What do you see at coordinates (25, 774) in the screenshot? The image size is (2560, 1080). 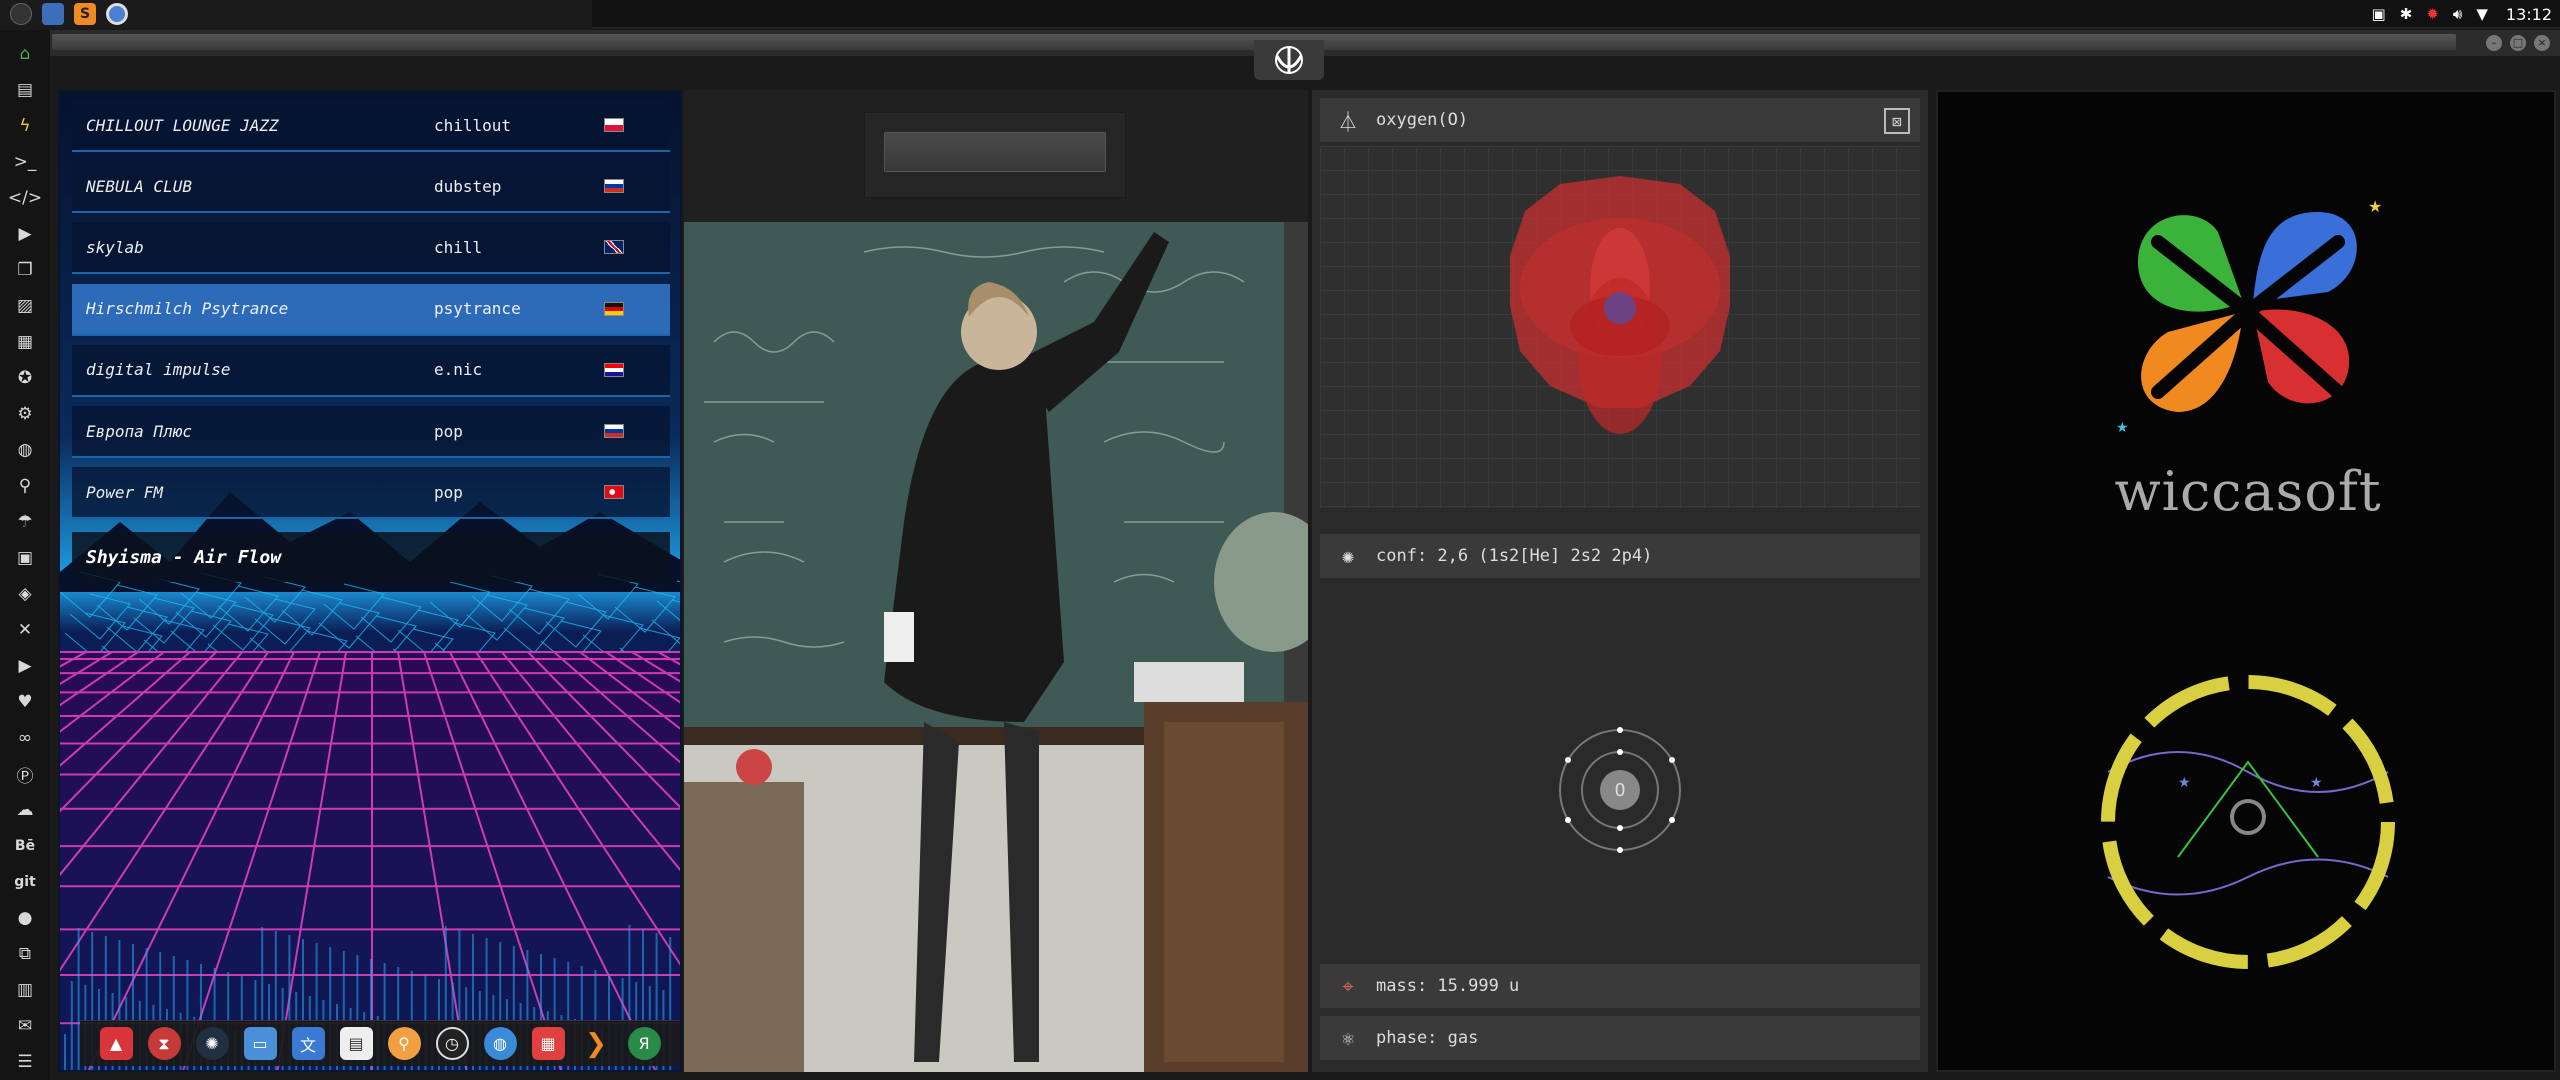 I see `pinterest-icon: Ⓟ` at bounding box center [25, 774].